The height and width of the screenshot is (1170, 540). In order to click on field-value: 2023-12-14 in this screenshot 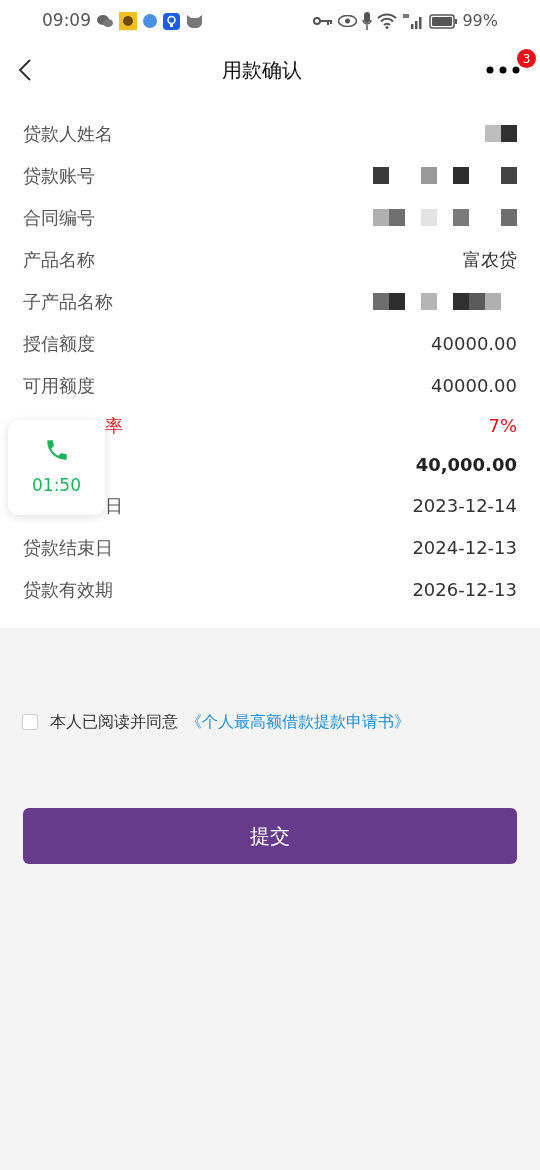, I will do `click(464, 505)`.